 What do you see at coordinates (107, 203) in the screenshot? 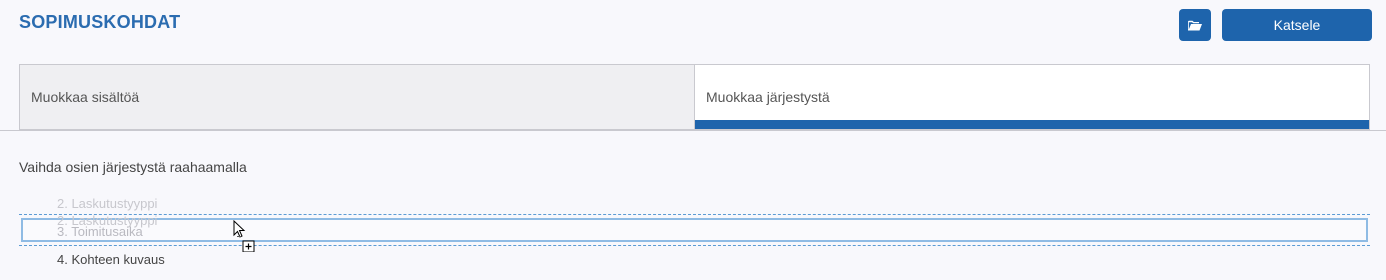
I see `list-item: 2. Laskutustyyppi` at bounding box center [107, 203].